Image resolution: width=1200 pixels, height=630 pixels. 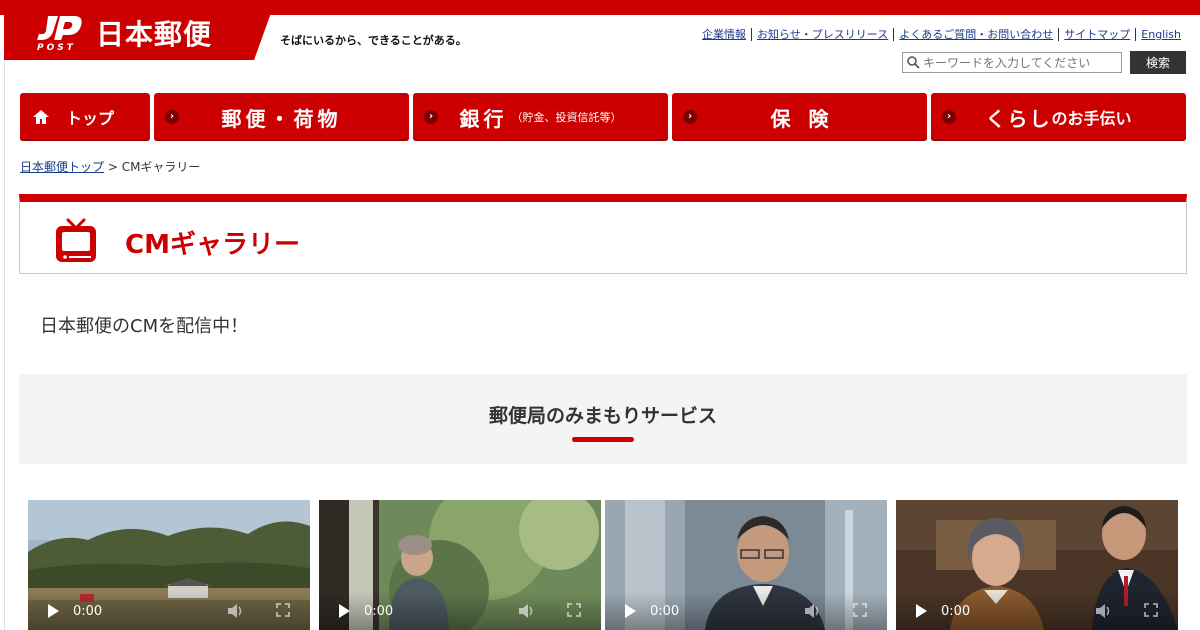 What do you see at coordinates (566, 117) in the screenshot?
I see `nav-sublabel-bank: （貯金、投資信託等）` at bounding box center [566, 117].